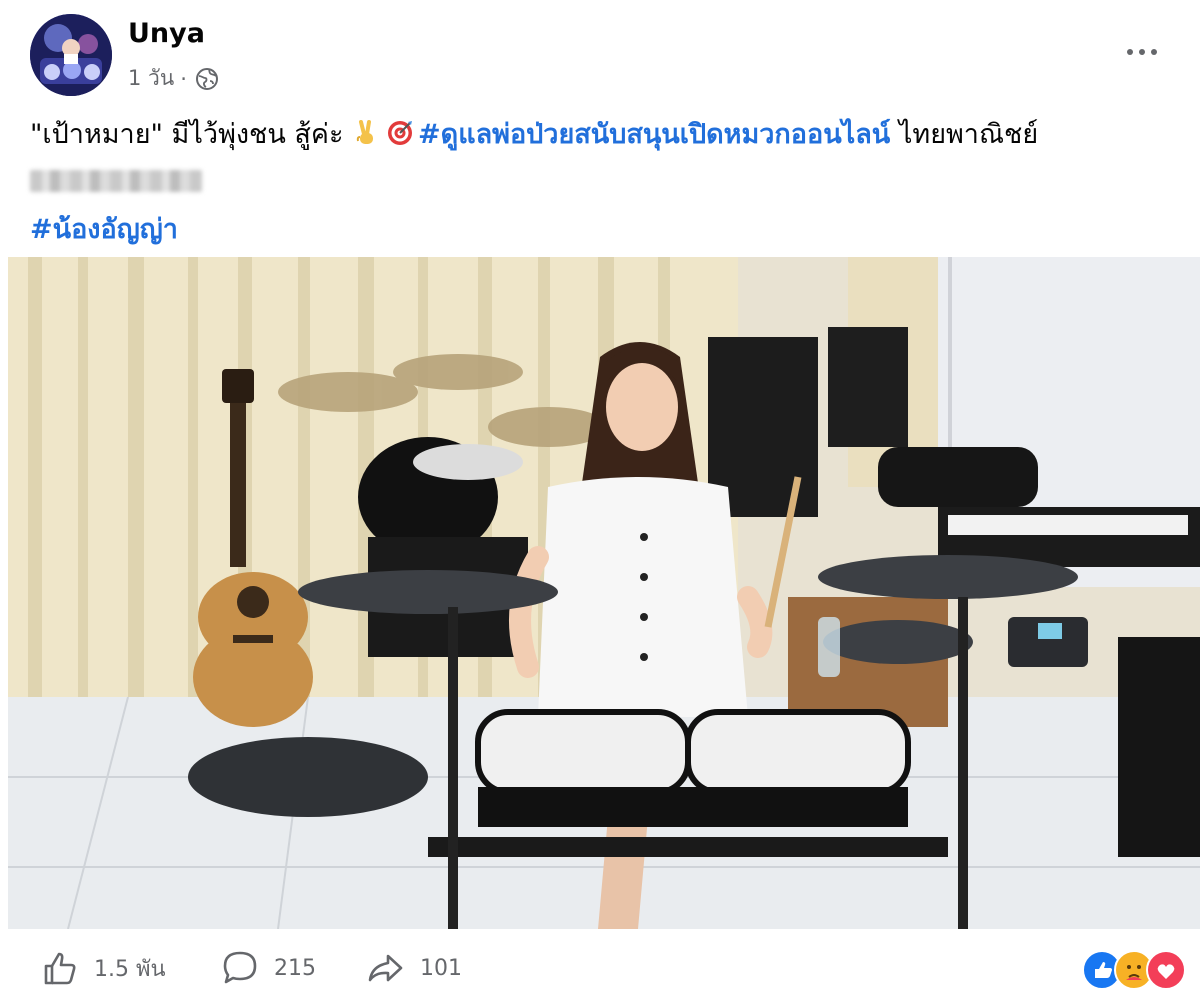 This screenshot has width=1200, height=1002. I want to click on author-avatar, so click(71, 55).